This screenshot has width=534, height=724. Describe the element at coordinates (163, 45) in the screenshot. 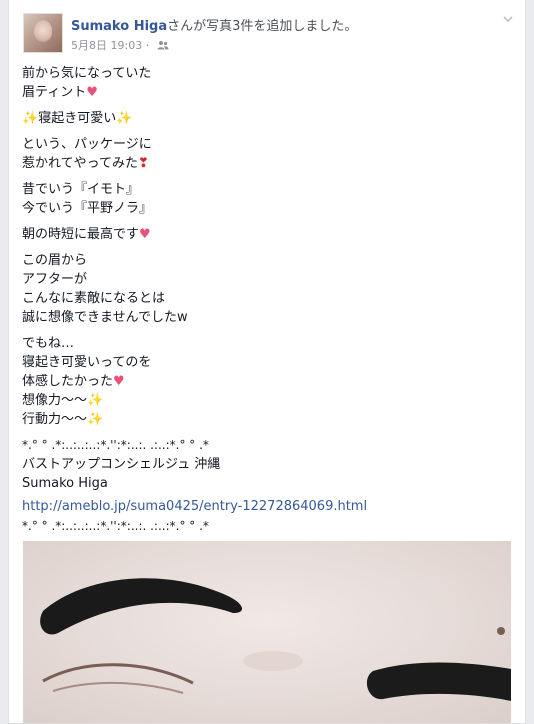

I see `friends-icon` at that location.